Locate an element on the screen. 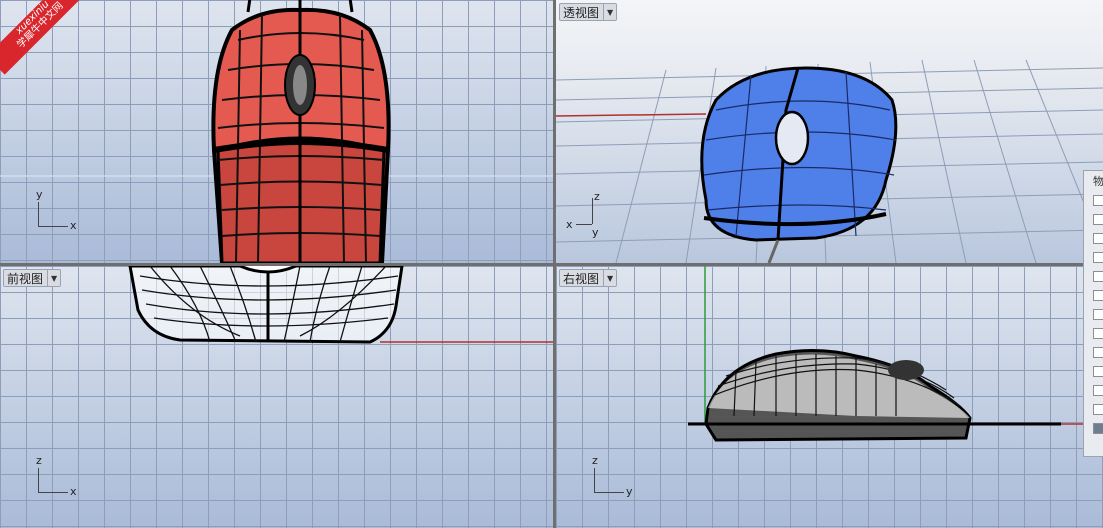 The height and width of the screenshot is (528, 1103). viewport-label: 前视图 is located at coordinates (25, 278).